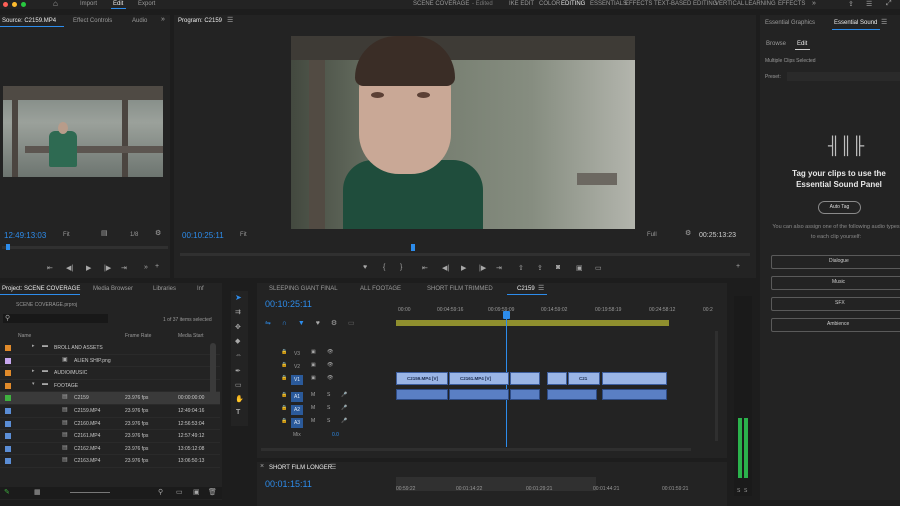 The image size is (900, 506). I want to click on trash-icon: 🗑, so click(212, 492).